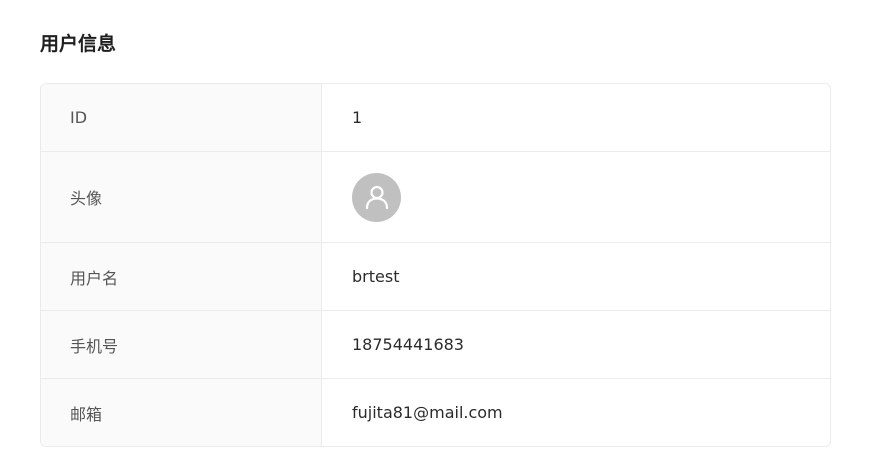  Describe the element at coordinates (376, 276) in the screenshot. I see `value-username: brtest` at that location.